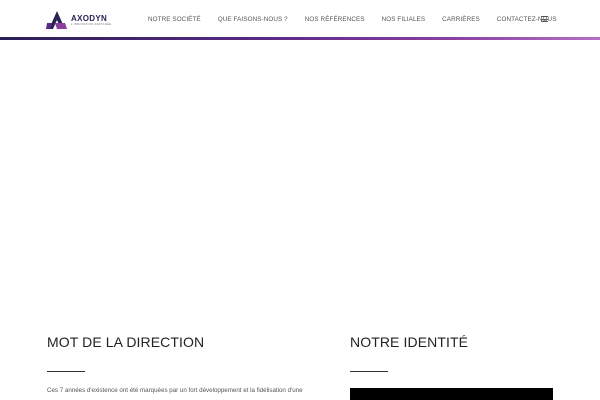 This screenshot has height=400, width=600. Describe the element at coordinates (91, 24) in the screenshot. I see `logo-tagline: L'INNOVATION PARTAGÉE` at that location.